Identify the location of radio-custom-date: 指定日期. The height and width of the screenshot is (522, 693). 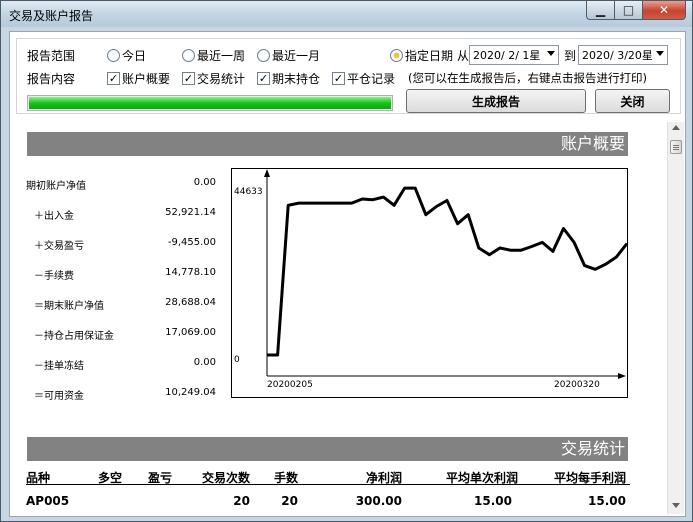
(421, 55).